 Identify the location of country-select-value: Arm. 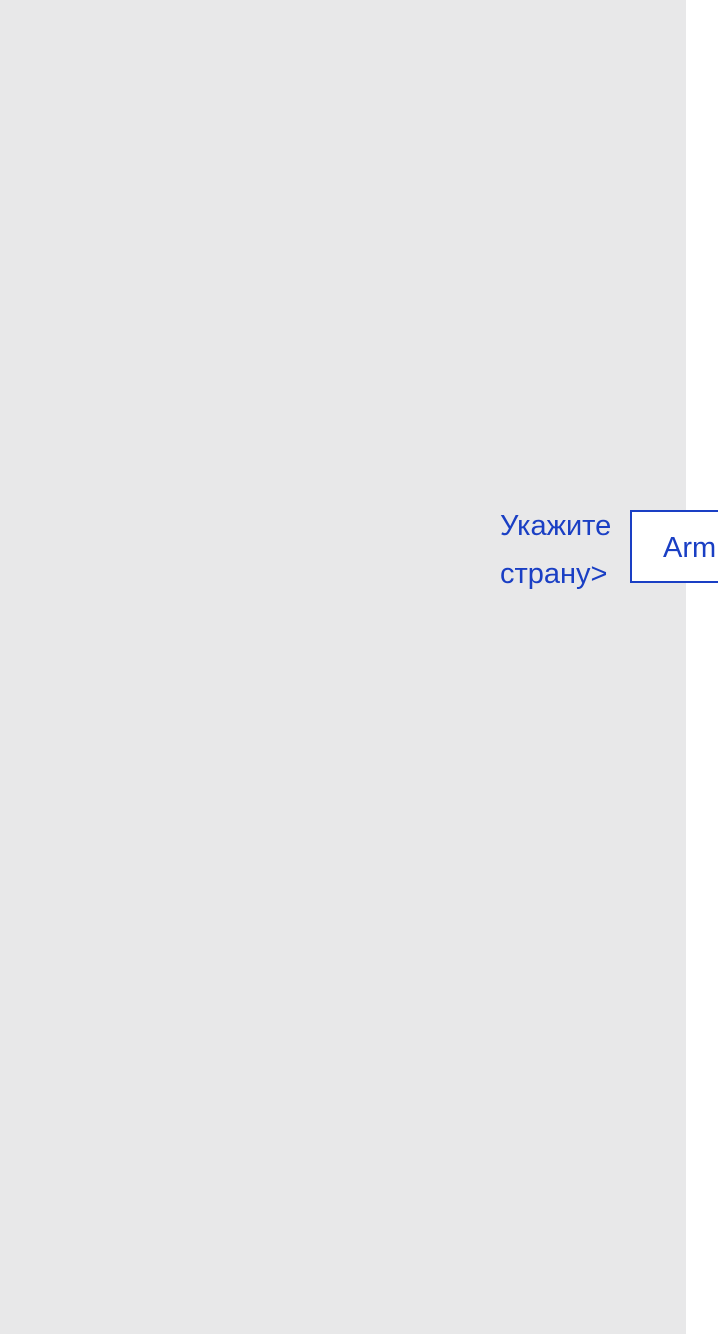
(690, 548).